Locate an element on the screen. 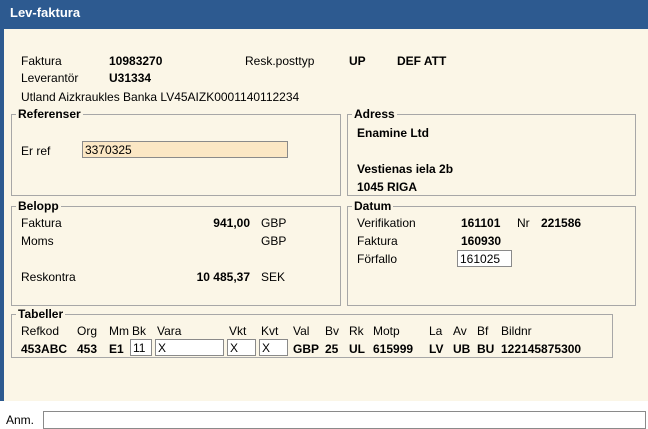 The width and height of the screenshot is (648, 429). col-bv: Bv is located at coordinates (332, 331).